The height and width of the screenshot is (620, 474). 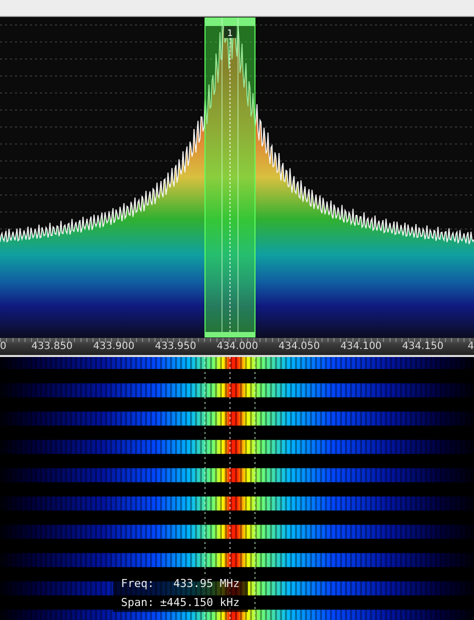 I want to click on axis-label: 434.150, so click(x=423, y=347).